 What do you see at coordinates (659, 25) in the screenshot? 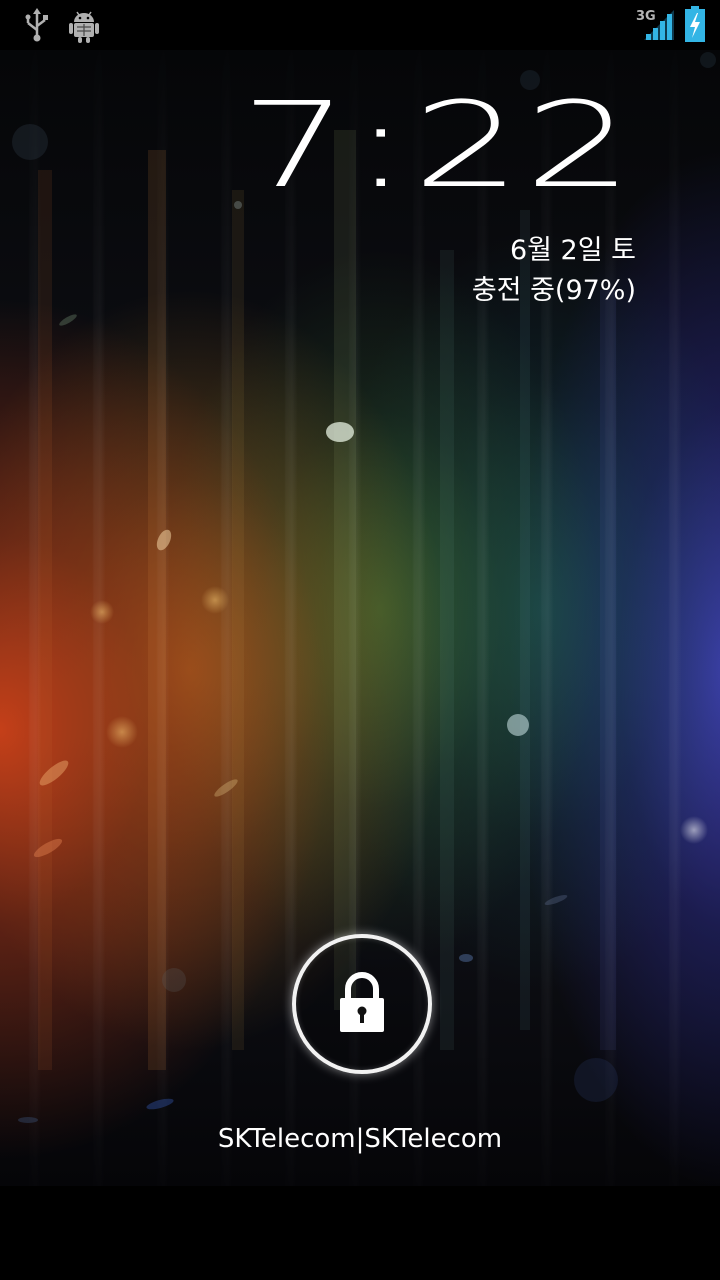
I see `signal-strength-icon` at bounding box center [659, 25].